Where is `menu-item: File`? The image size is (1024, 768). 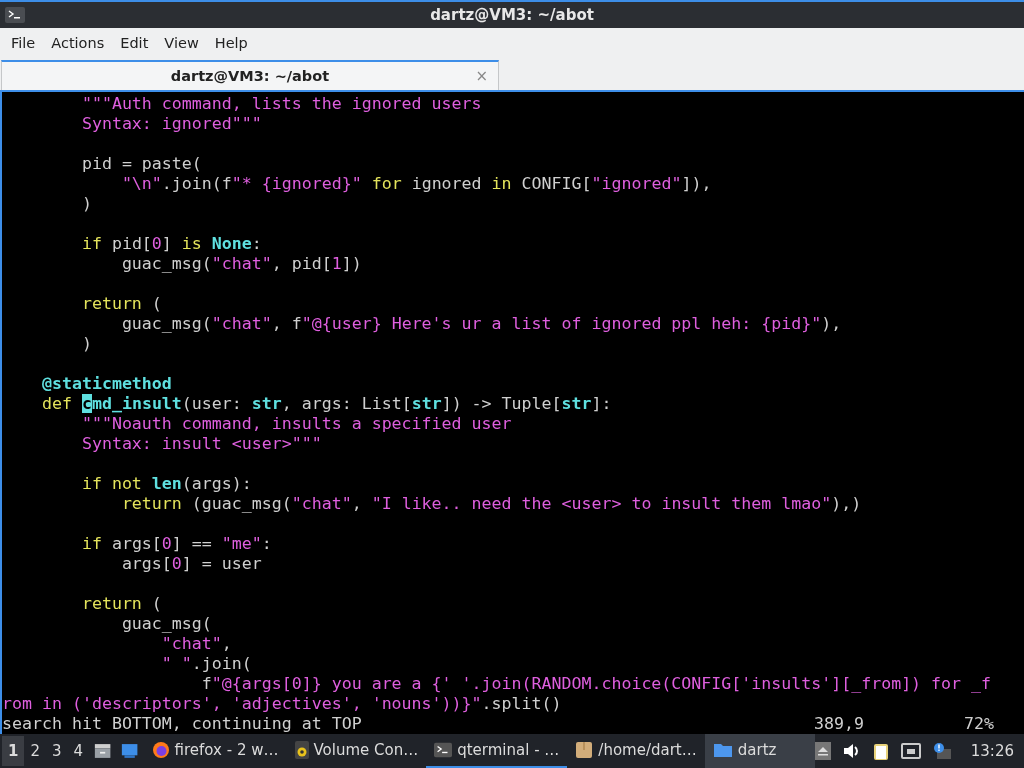
menu-item: File is located at coordinates (24, 42).